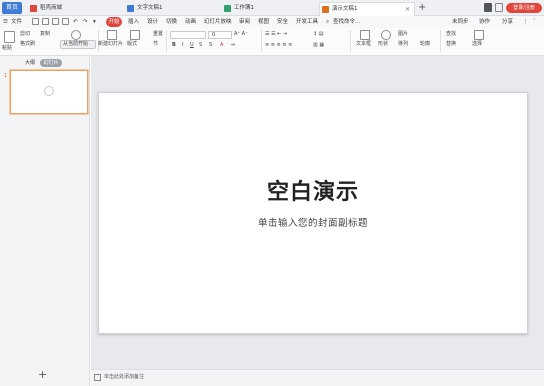 This screenshot has height=386, width=544. I want to click on writer-icon, so click(130, 8).